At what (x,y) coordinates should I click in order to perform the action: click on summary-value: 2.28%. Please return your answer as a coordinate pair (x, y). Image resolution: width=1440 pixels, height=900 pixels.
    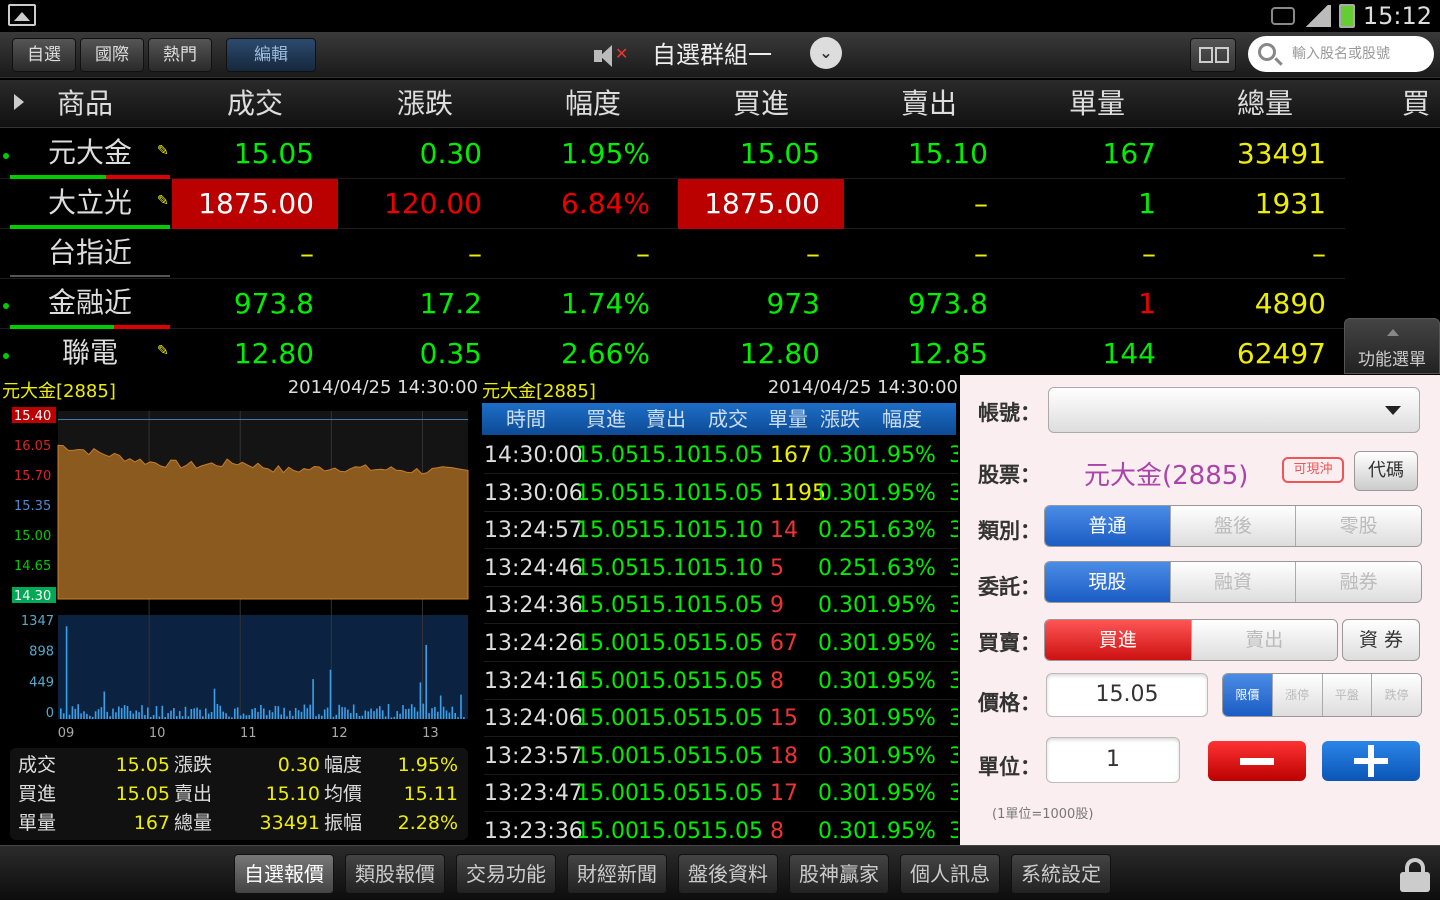
    Looking at the image, I should click on (427, 823).